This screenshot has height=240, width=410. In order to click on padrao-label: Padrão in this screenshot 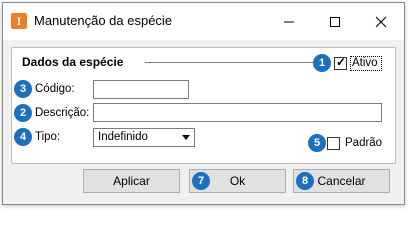, I will do `click(363, 143)`.